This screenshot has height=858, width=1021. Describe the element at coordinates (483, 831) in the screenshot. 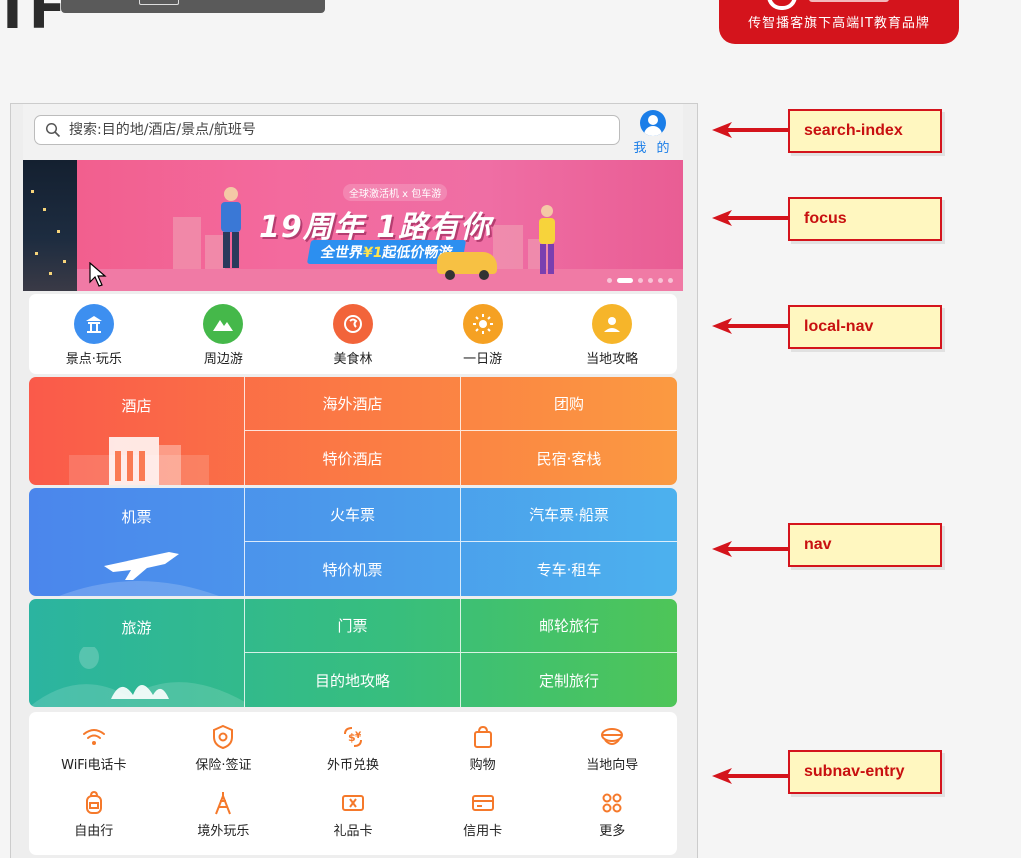

I see `subnav-label: 信用卡` at that location.